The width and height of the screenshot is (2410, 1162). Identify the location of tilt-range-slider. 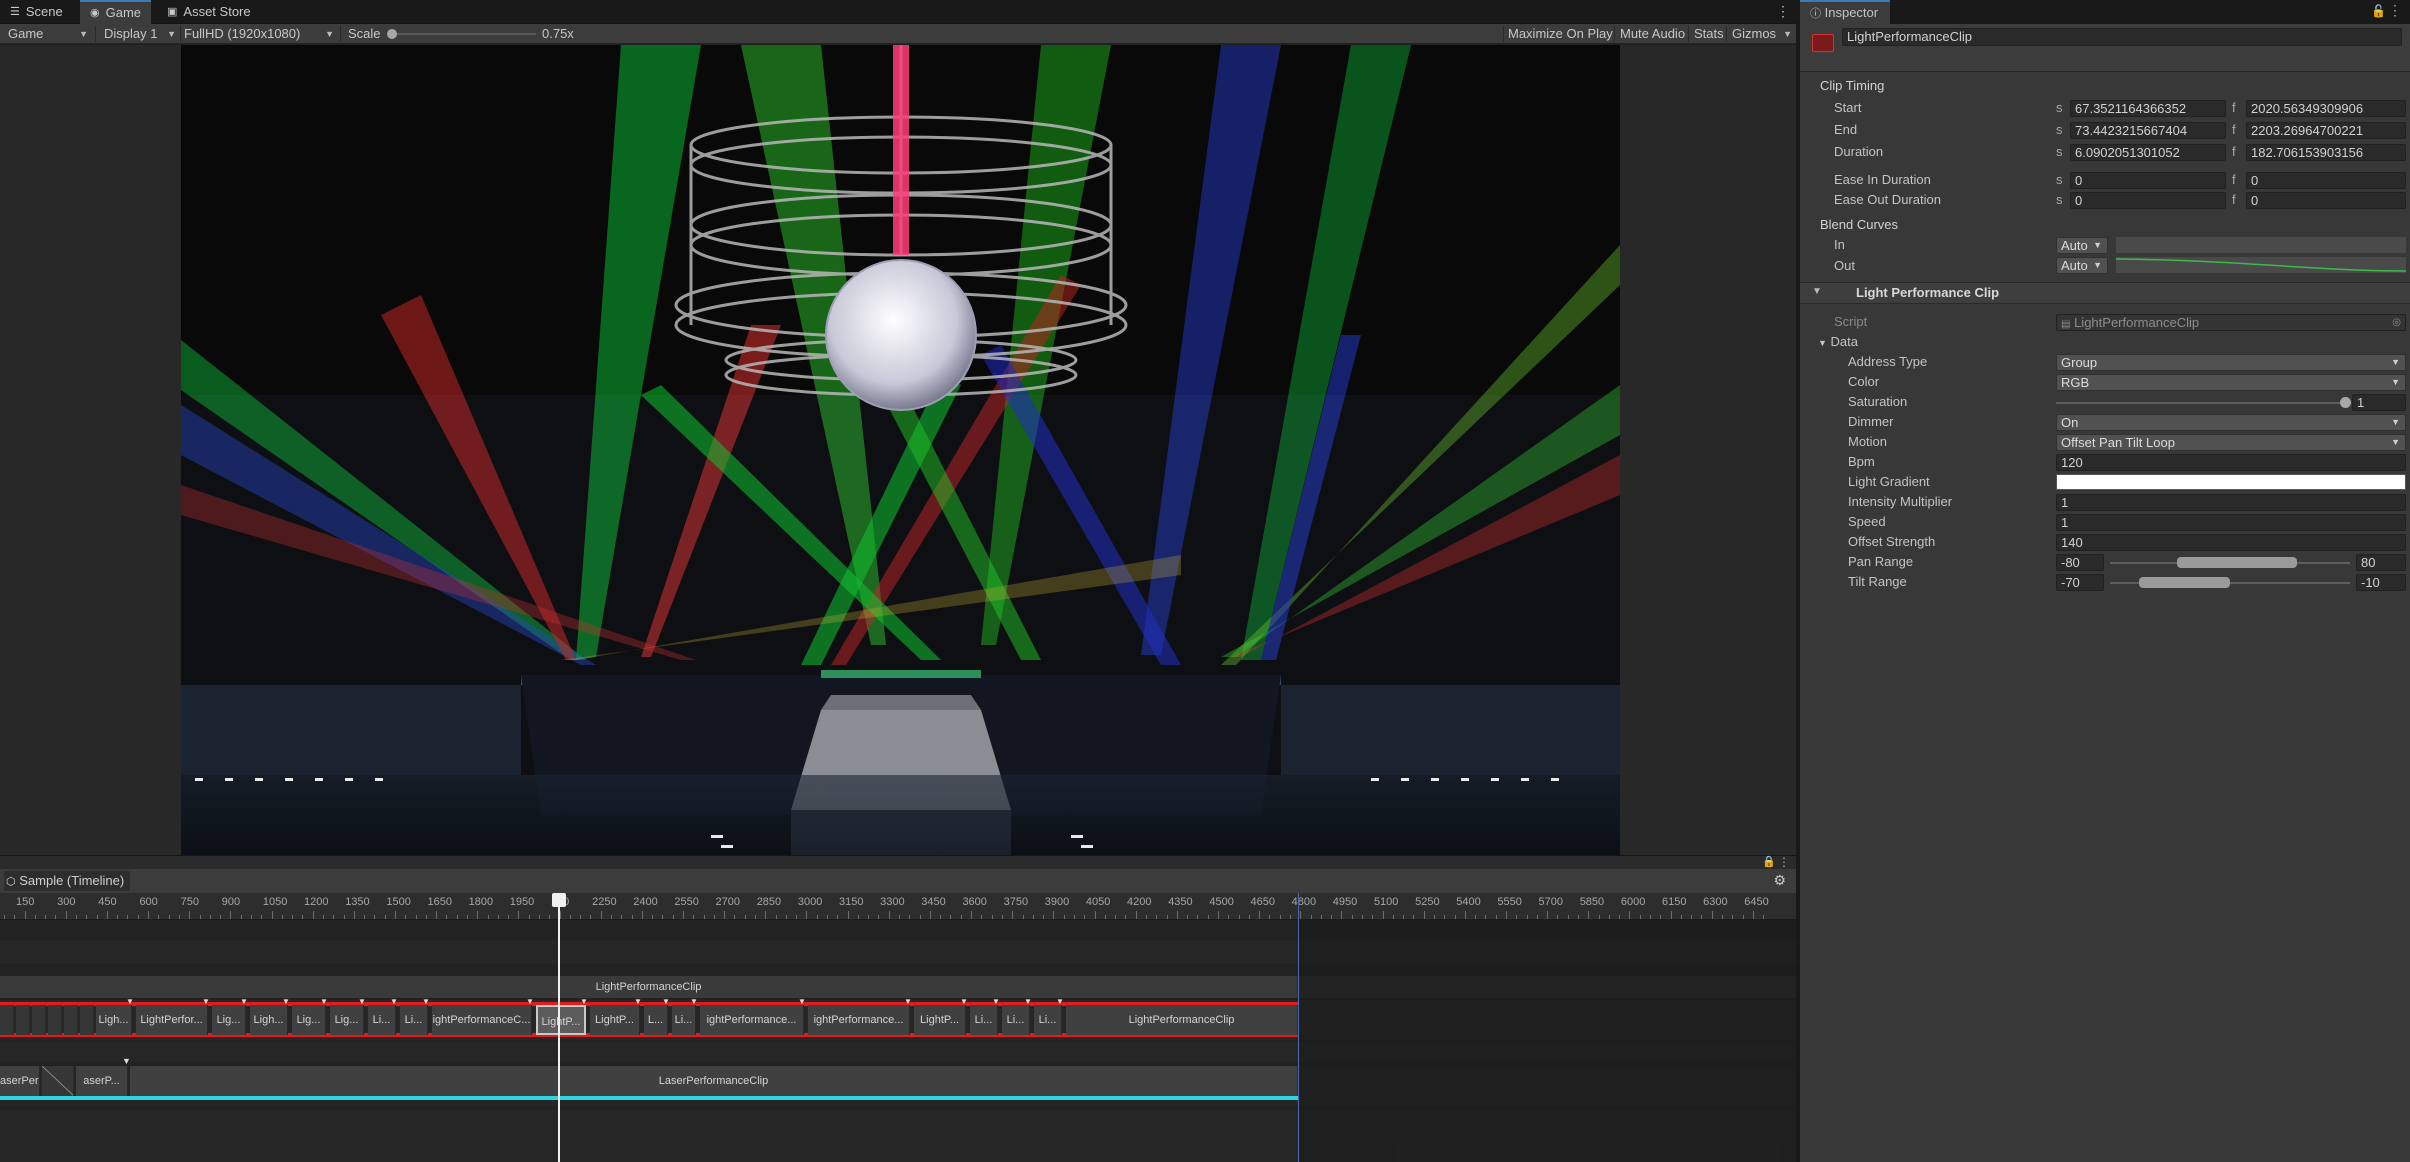
(2230, 582).